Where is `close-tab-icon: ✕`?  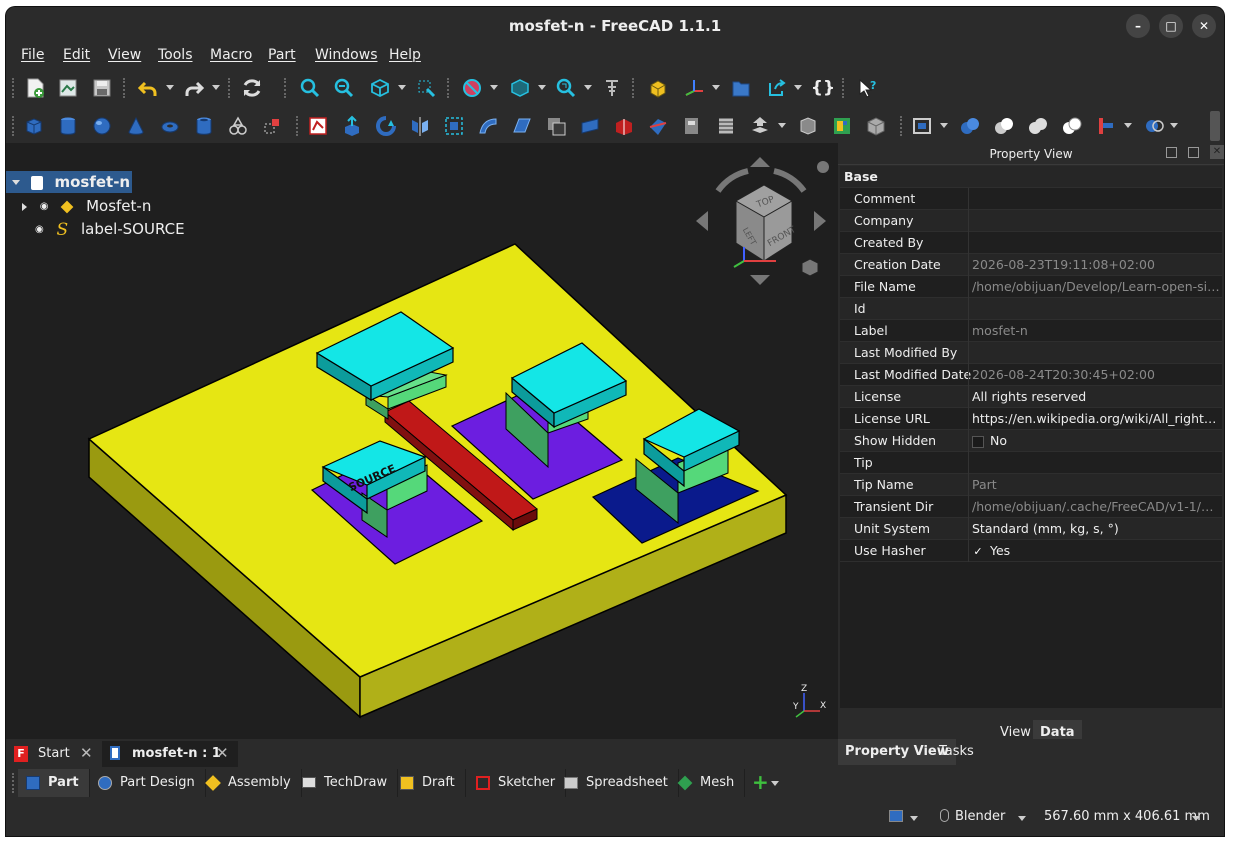 close-tab-icon: ✕ is located at coordinates (222, 753).